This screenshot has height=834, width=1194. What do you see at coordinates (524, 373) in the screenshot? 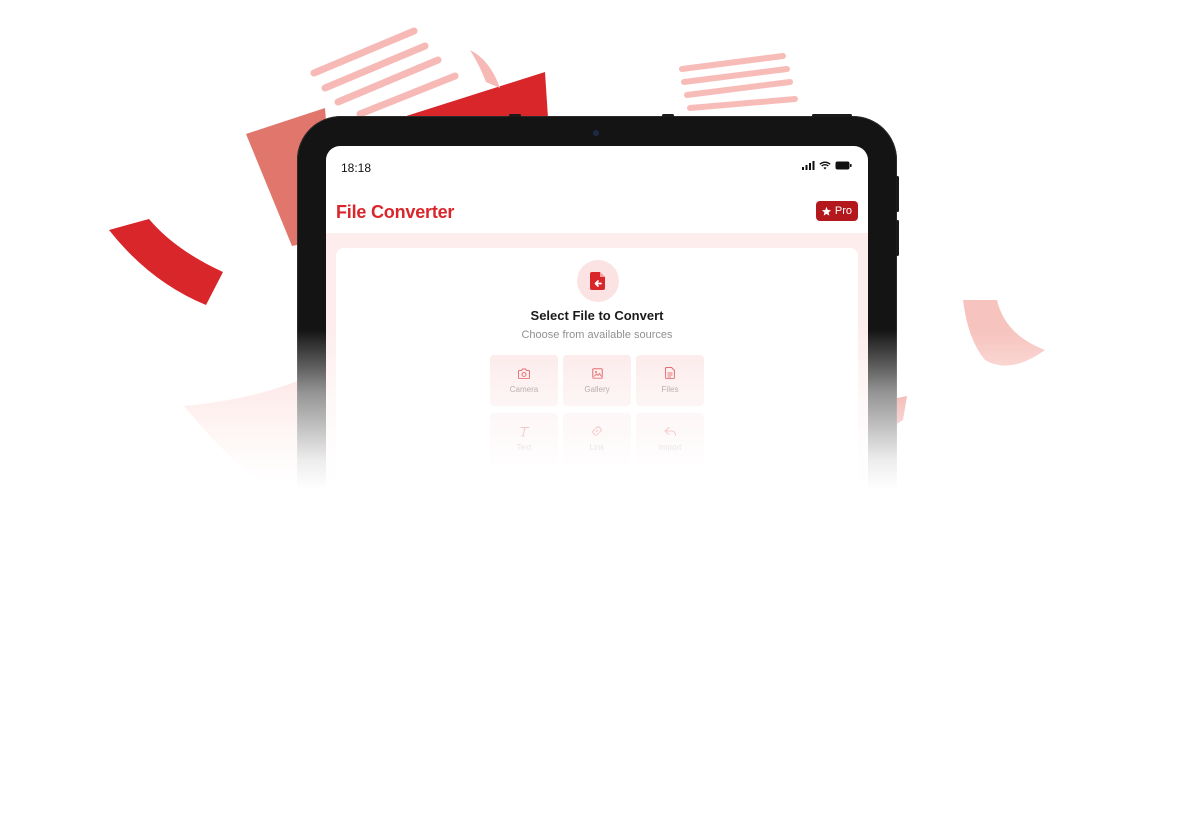
I see `camera-icon` at bounding box center [524, 373].